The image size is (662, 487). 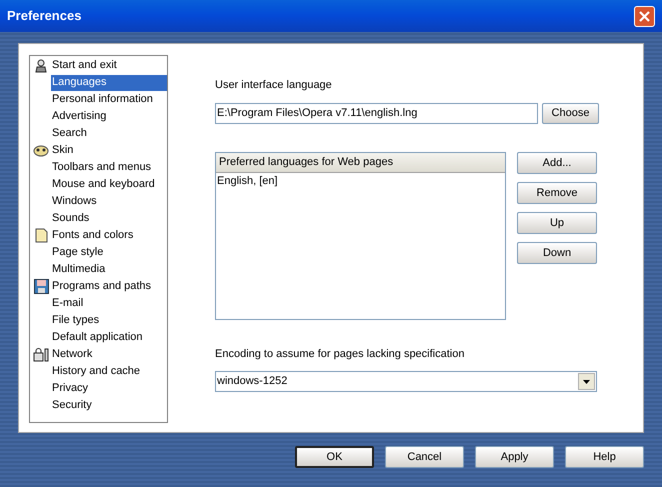 I want to click on close-icon, so click(x=644, y=16).